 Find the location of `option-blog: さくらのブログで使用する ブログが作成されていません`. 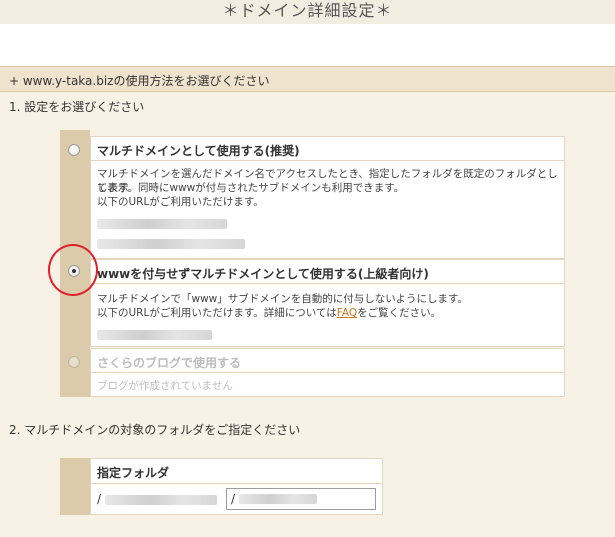

option-blog: さくらのブログで使用する ブログが作成されていません is located at coordinates (327, 372).